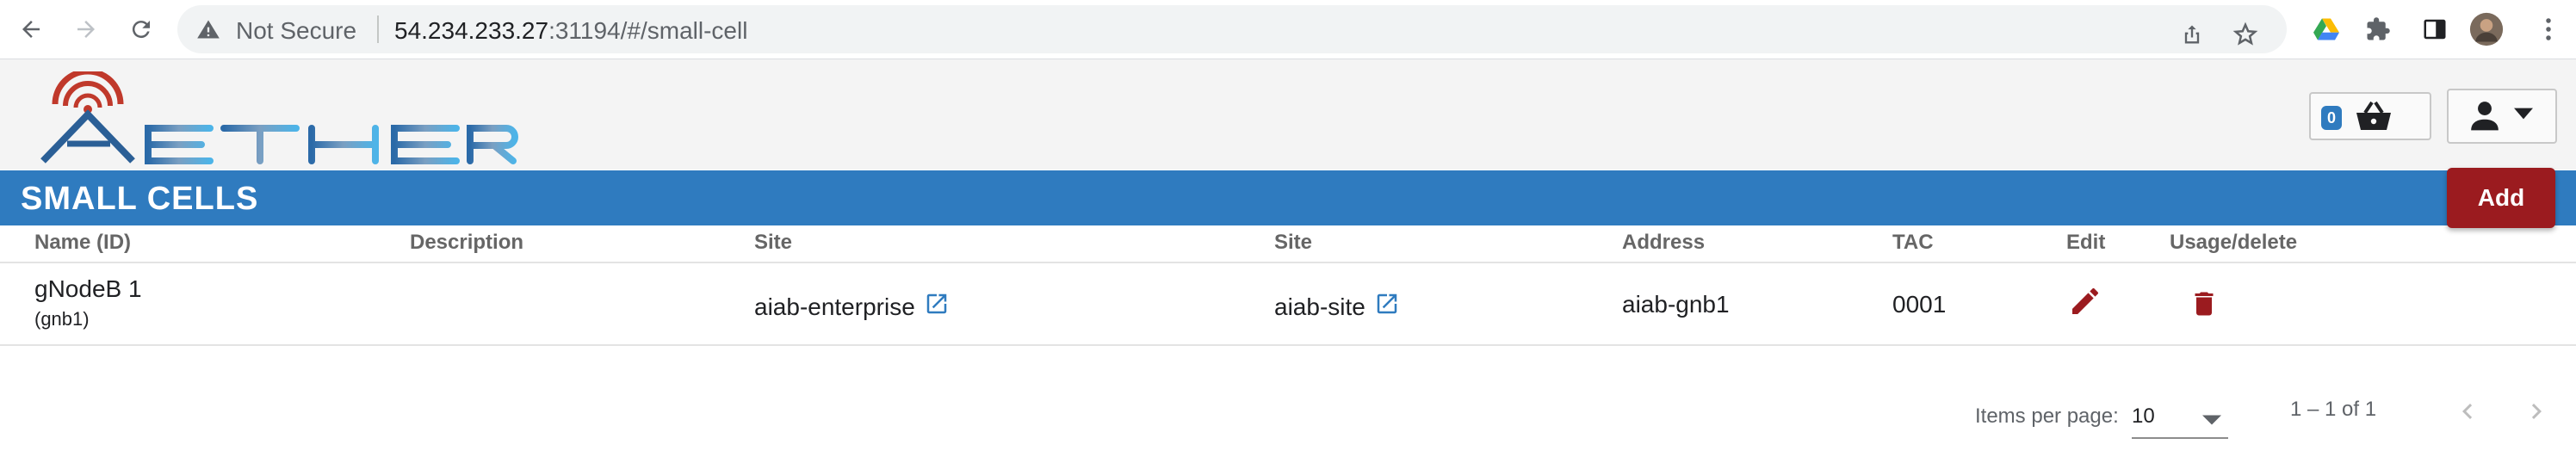 The image size is (2576, 463). Describe the element at coordinates (1293, 243) in the screenshot. I see `column-header-site-2: Site` at that location.